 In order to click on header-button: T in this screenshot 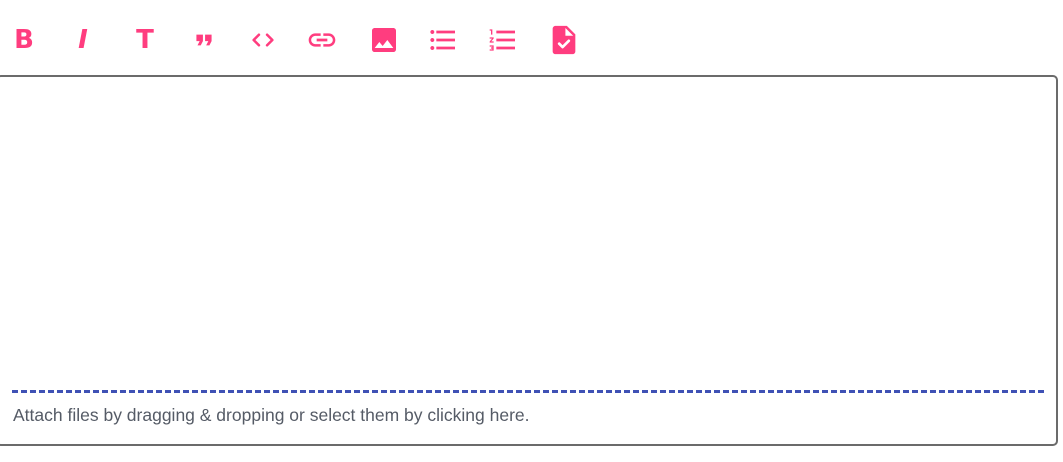, I will do `click(145, 40)`.